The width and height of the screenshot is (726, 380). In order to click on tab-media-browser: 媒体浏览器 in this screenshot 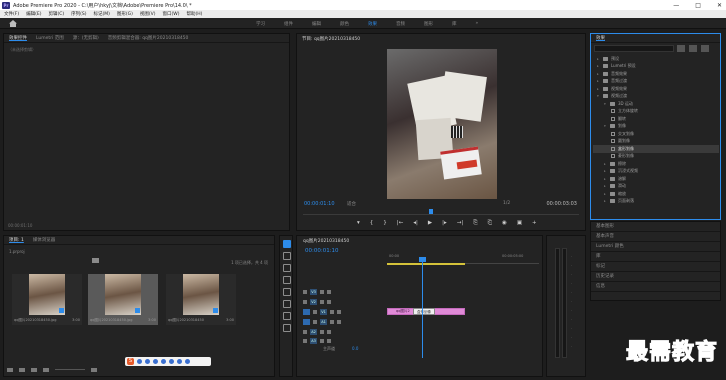, I will do `click(44, 240)`.